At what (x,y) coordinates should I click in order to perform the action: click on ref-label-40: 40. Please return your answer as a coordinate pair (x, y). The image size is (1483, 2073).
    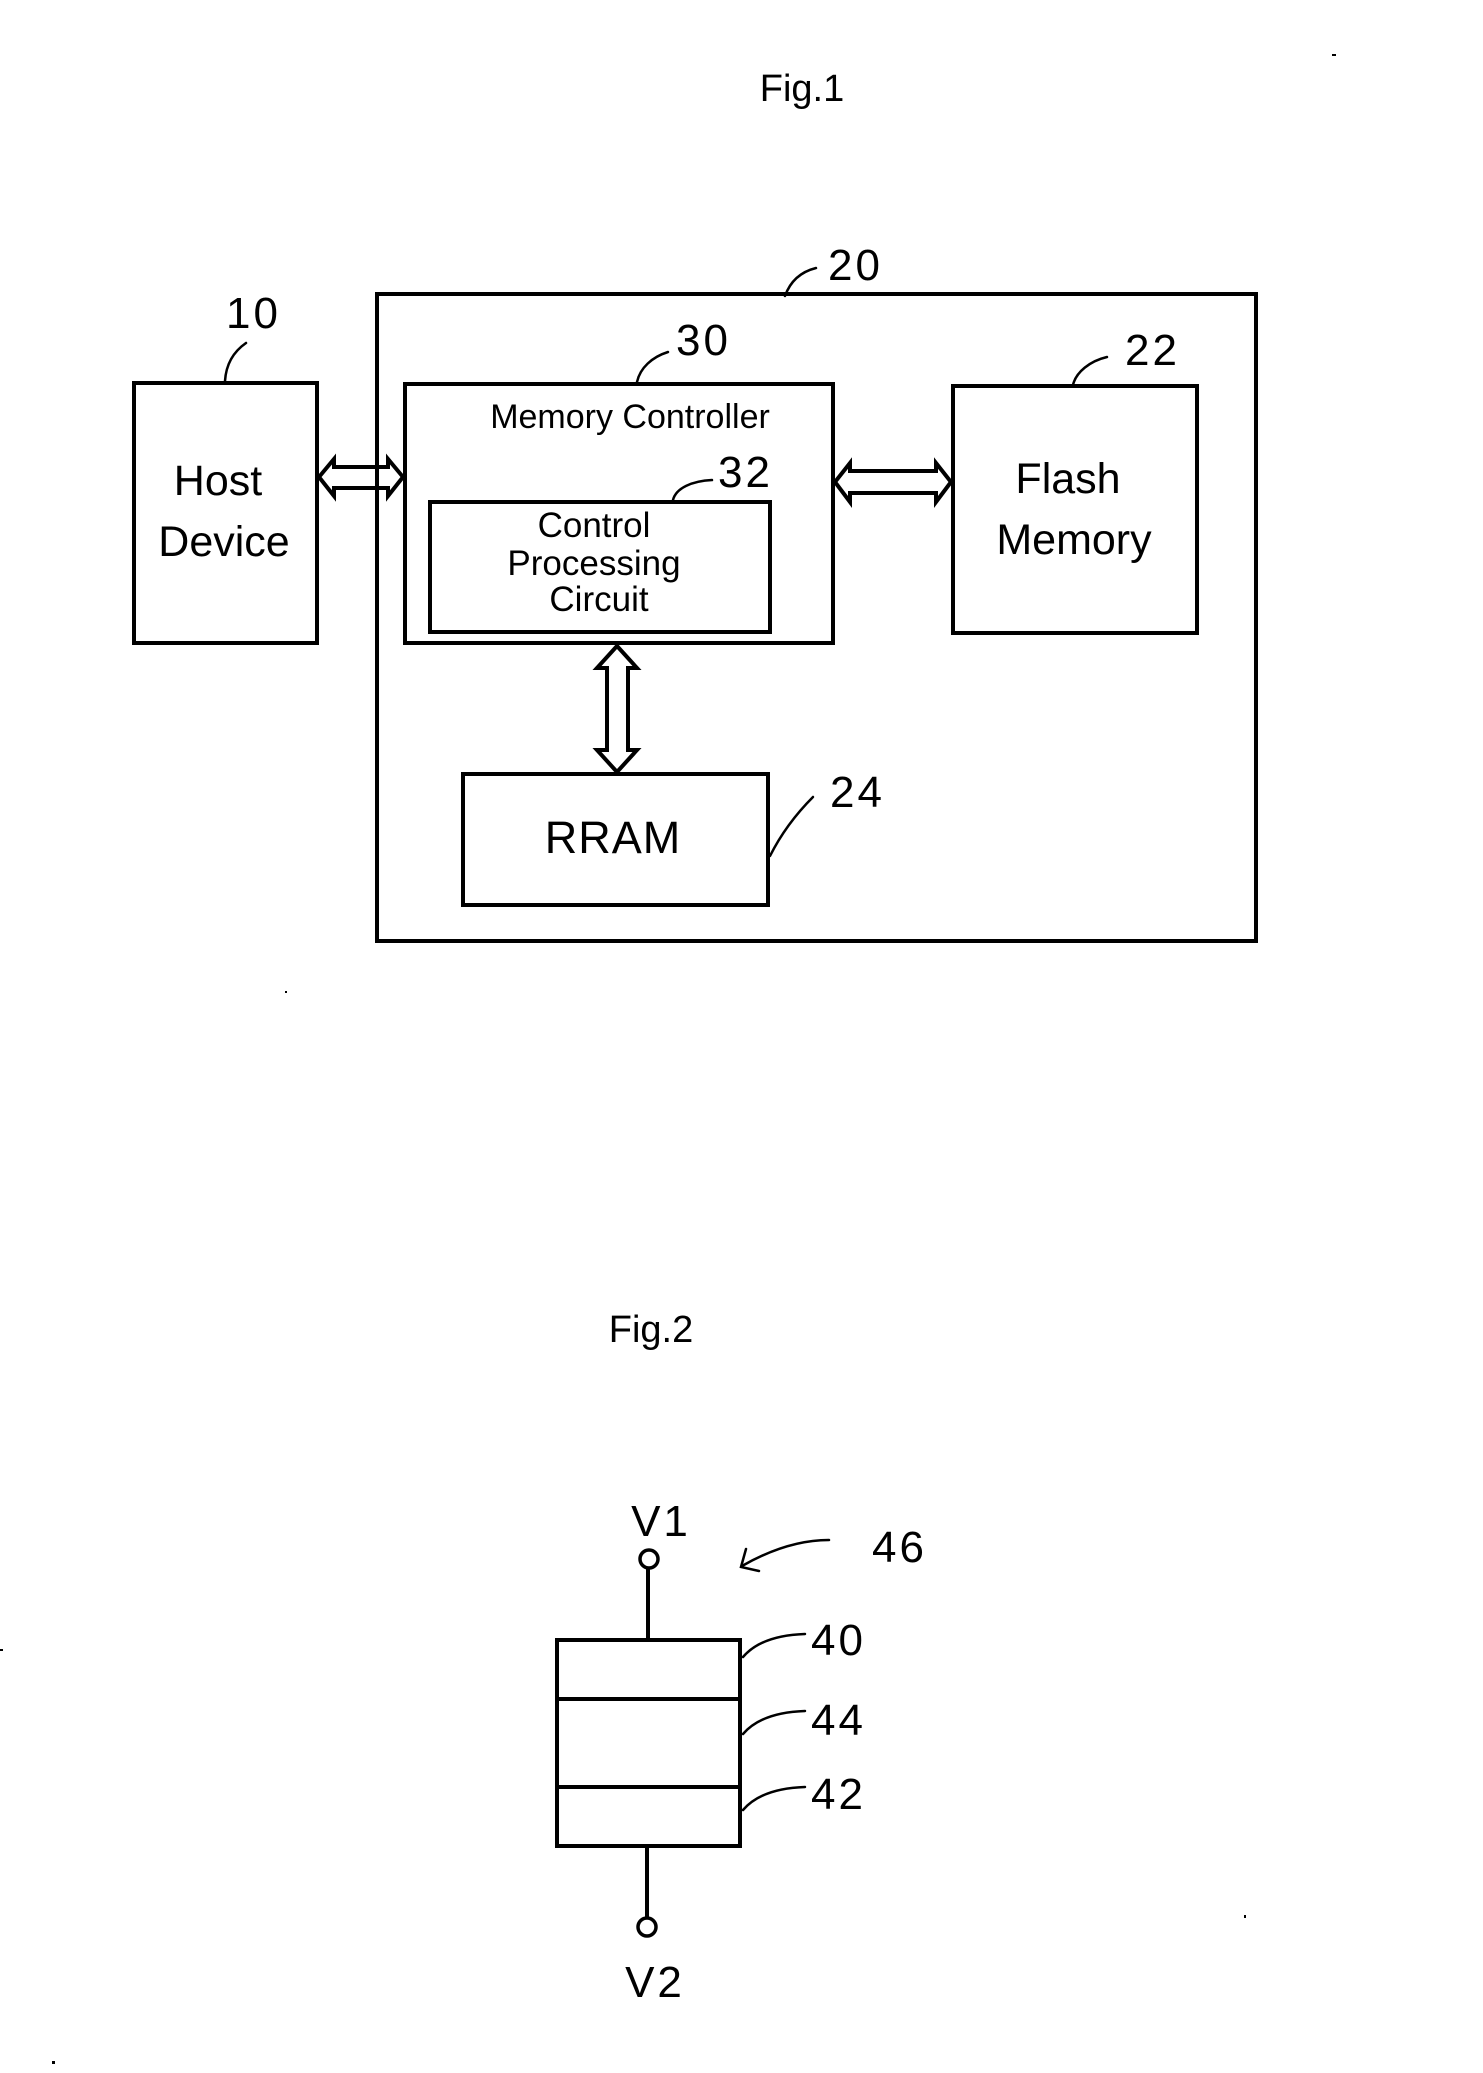
    Looking at the image, I should click on (838, 1640).